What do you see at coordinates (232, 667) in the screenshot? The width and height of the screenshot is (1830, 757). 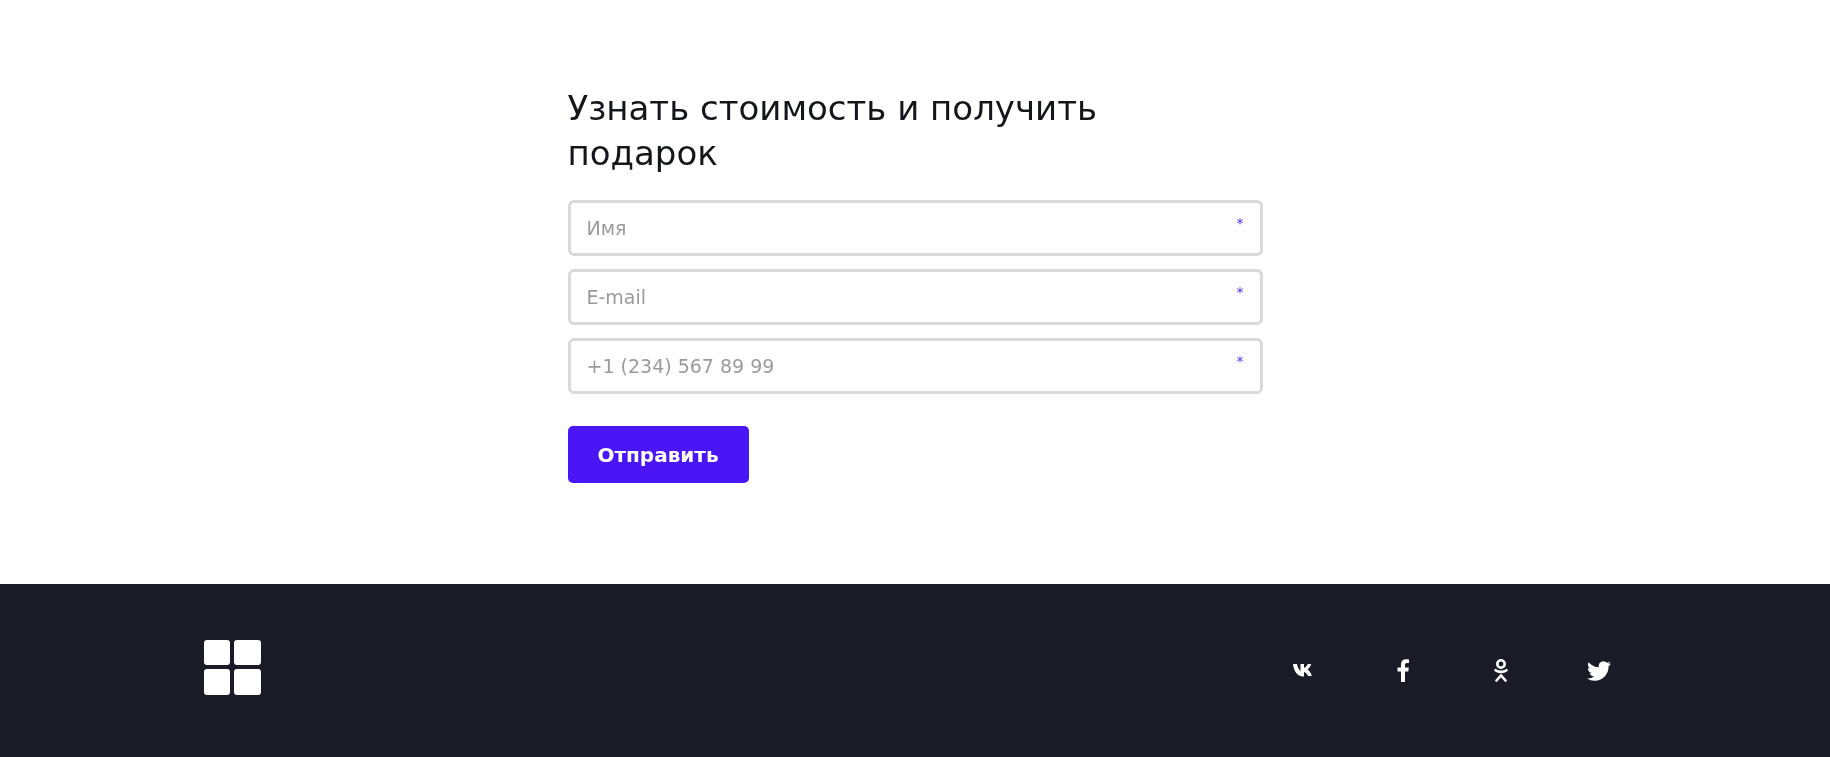 I see `four-squares-logo-icon` at bounding box center [232, 667].